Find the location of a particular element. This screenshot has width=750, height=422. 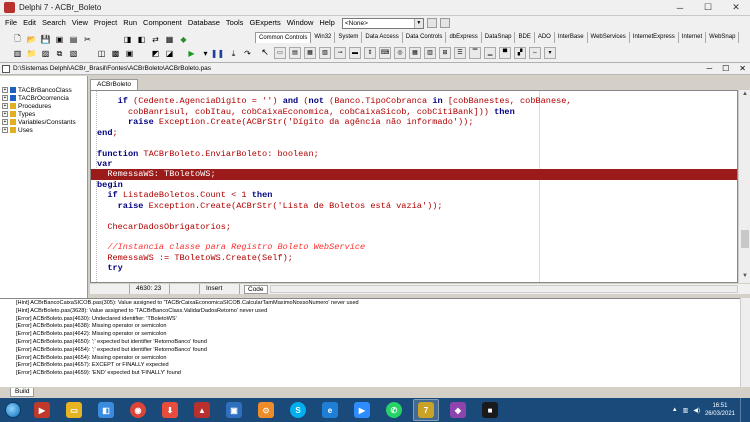

explorer-item: + TACBrBancoClass is located at coordinates (43, 90).